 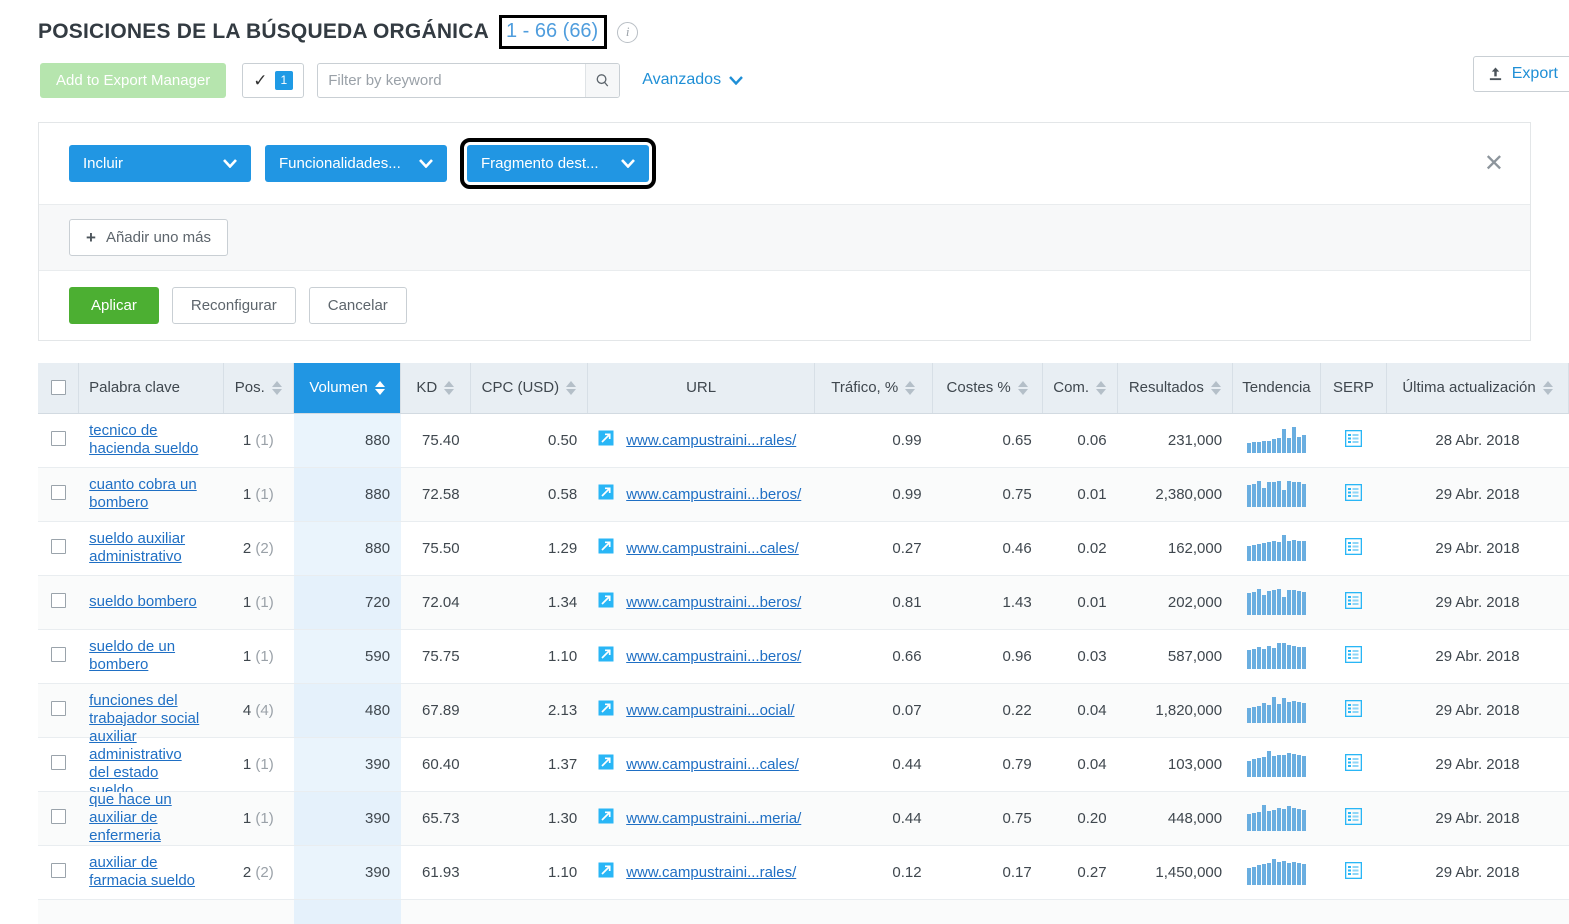 What do you see at coordinates (713, 818) in the screenshot?
I see `url-link: www.campustraini...meria/` at bounding box center [713, 818].